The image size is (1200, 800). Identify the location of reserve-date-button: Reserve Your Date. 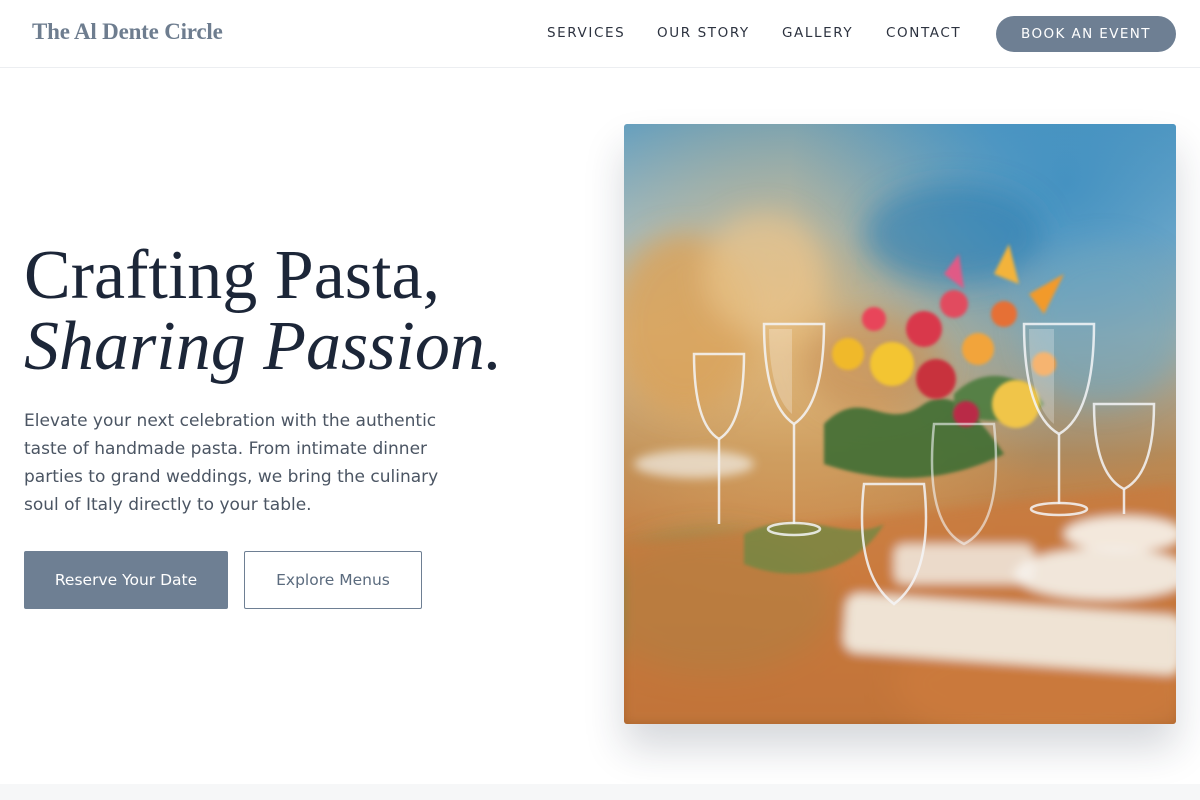
(126, 580).